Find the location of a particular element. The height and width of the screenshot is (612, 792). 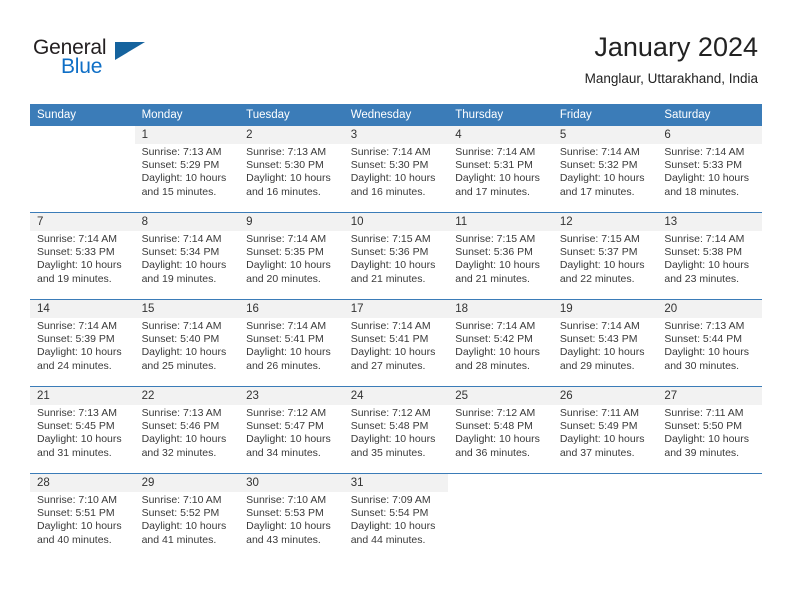

day-daylight2-text: and 30 minutes. is located at coordinates (702, 365).